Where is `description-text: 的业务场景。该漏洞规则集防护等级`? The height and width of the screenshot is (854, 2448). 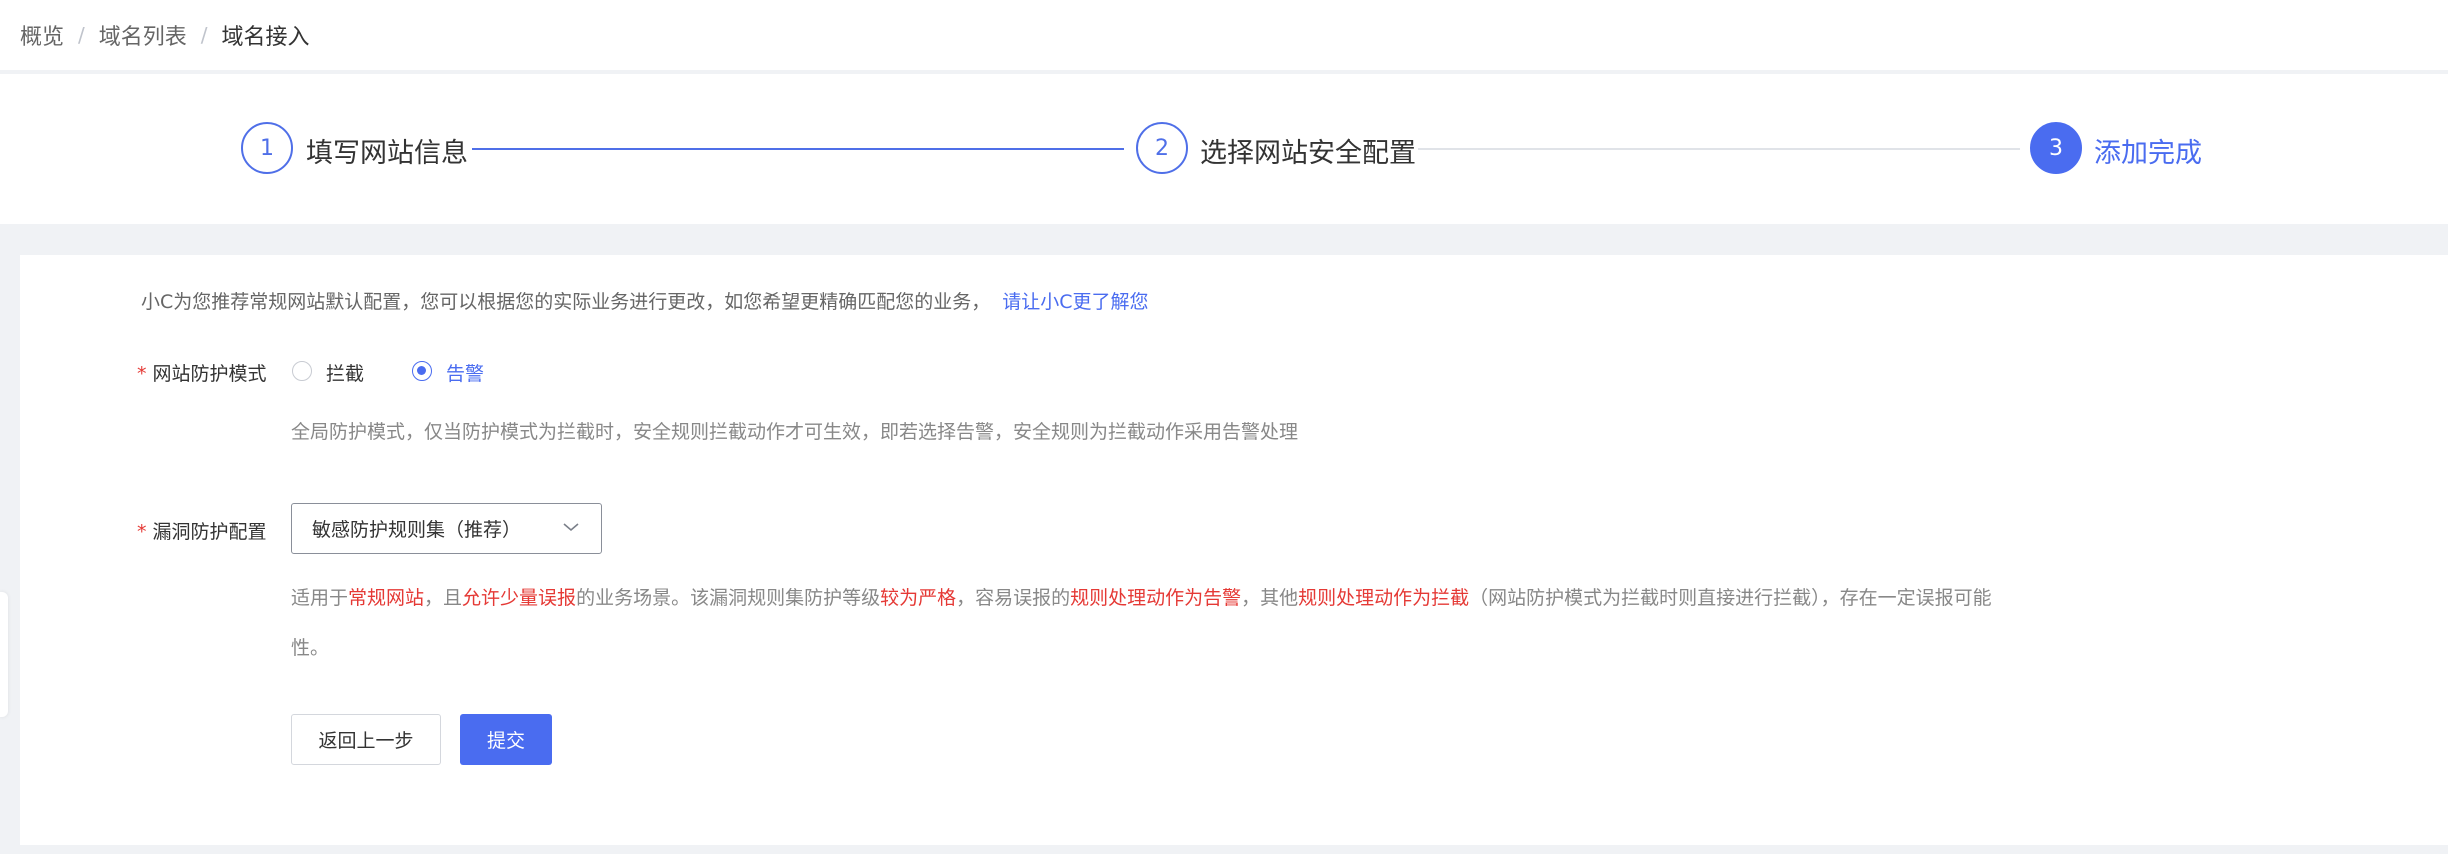 description-text: 的业务场景。该漏洞规则集防护等级 is located at coordinates (728, 598).